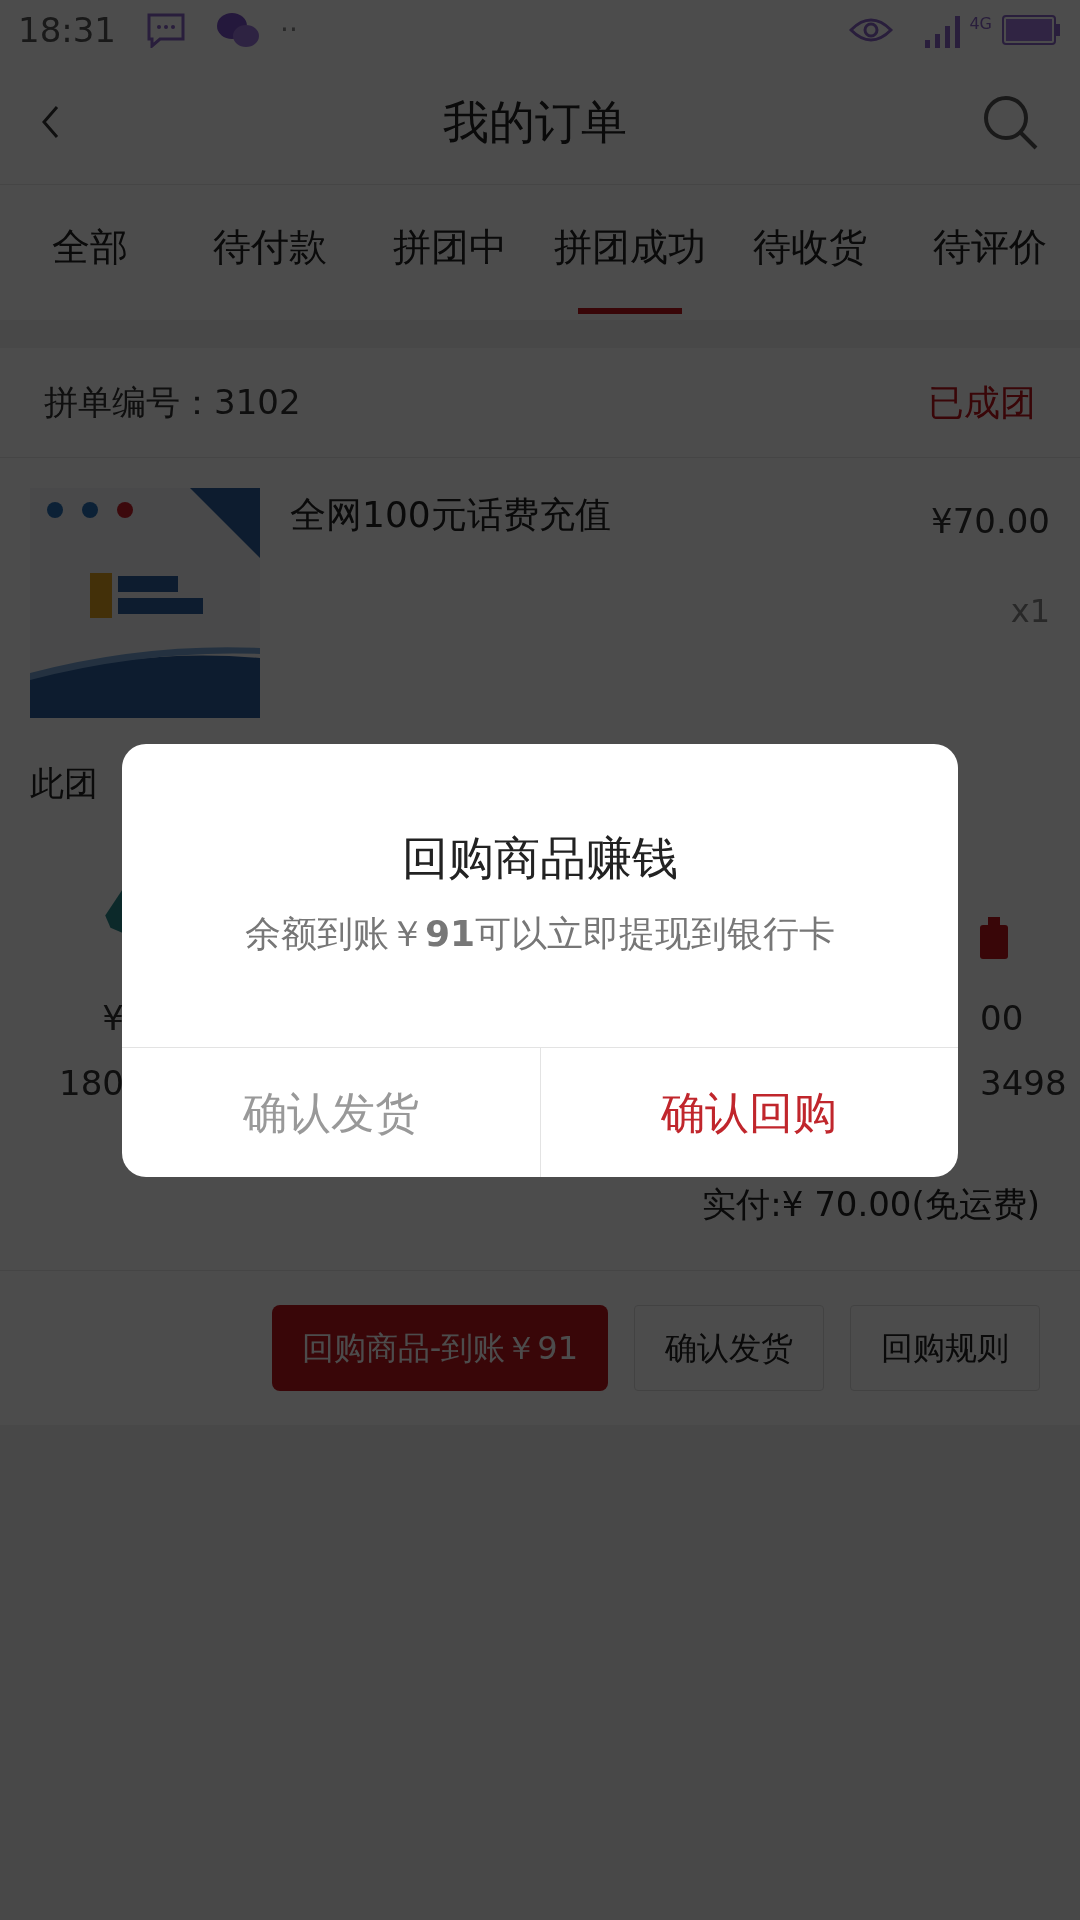 Image resolution: width=1080 pixels, height=1920 pixels. I want to click on product-name: 全网100元话费充值, so click(451, 515).